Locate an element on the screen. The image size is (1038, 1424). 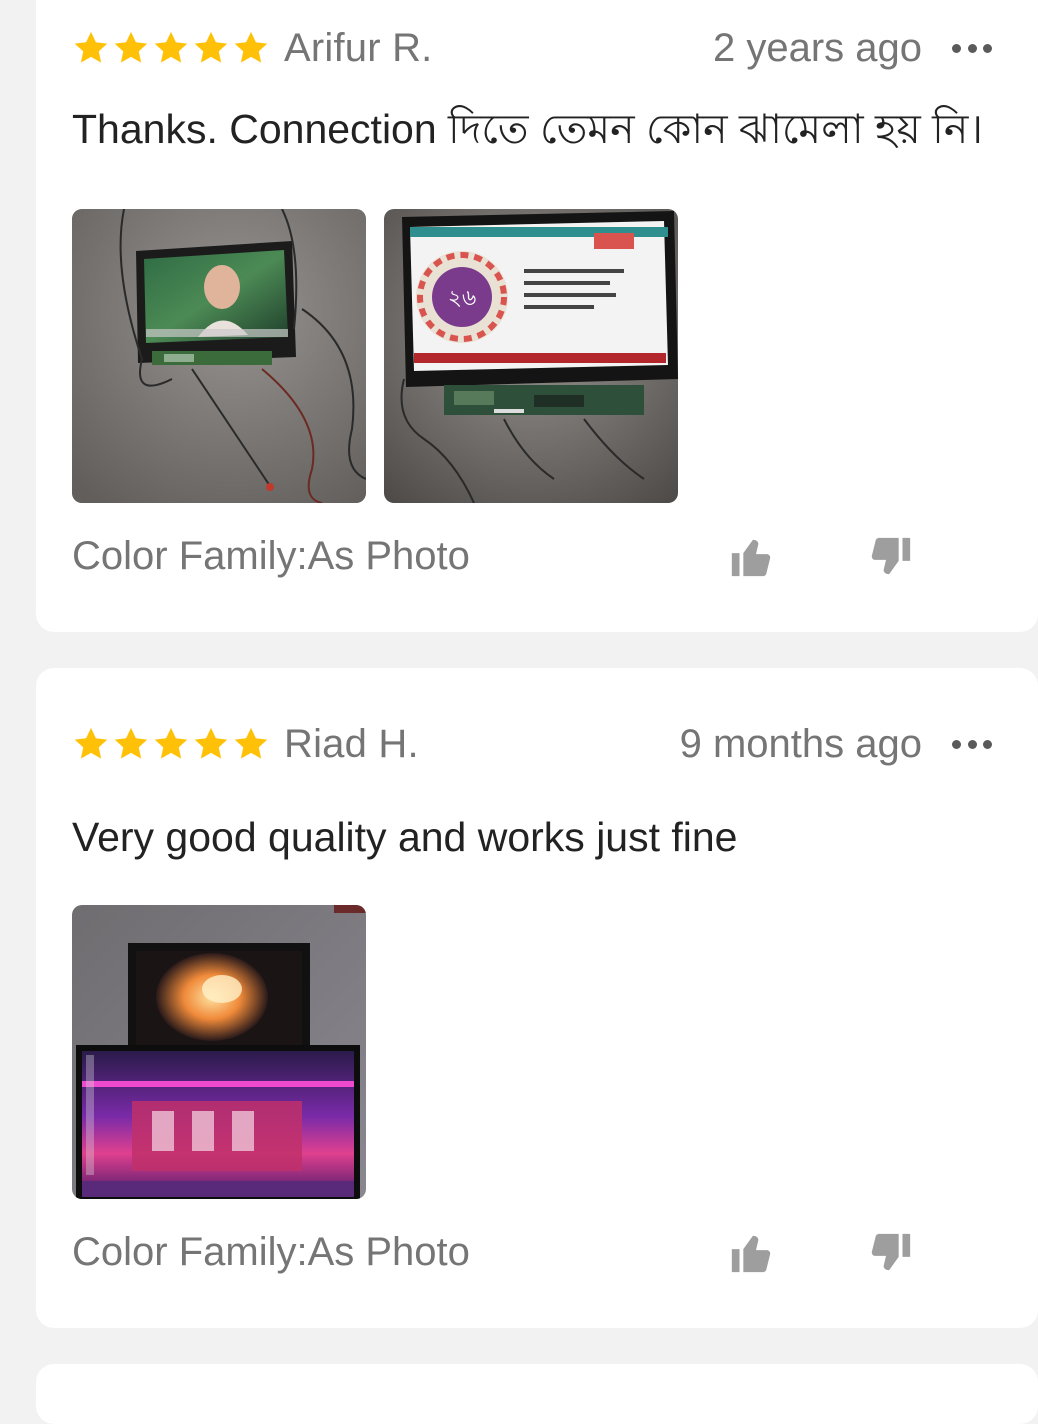
review-header: Arifur R. 2 years ago is located at coordinates (532, 48).